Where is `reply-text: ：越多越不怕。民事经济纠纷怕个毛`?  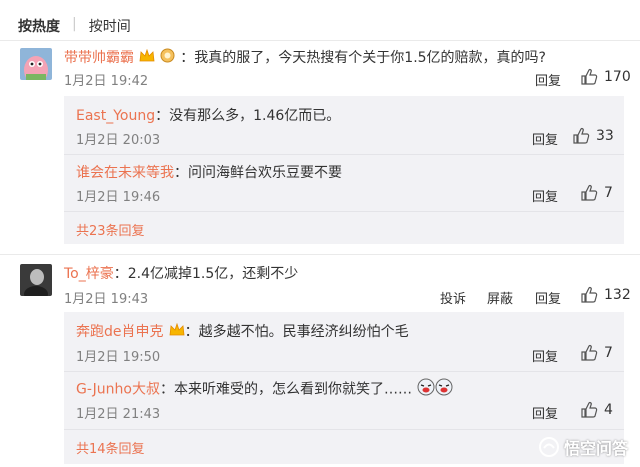
reply-text: ：越多越不怕。民事经济纠纷怕个毛 is located at coordinates (296, 332).